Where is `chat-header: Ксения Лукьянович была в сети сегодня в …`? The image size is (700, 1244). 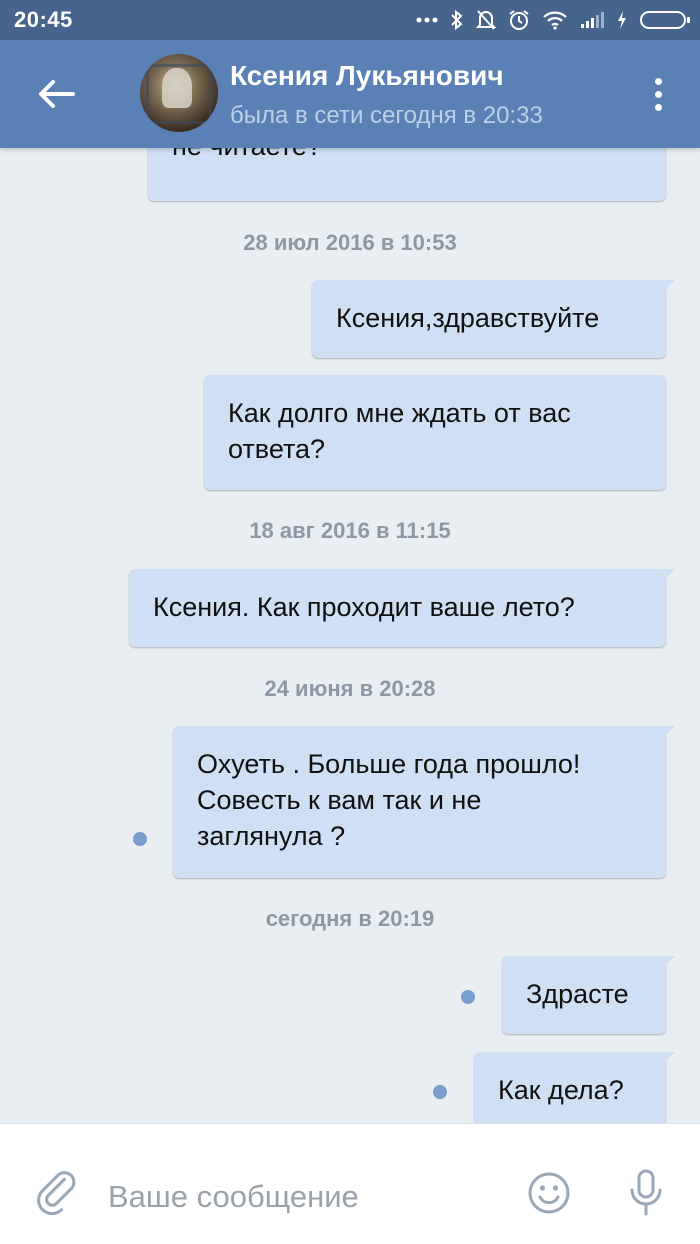 chat-header: Ксения Лукьянович была в сети сегодня в … is located at coordinates (350, 94).